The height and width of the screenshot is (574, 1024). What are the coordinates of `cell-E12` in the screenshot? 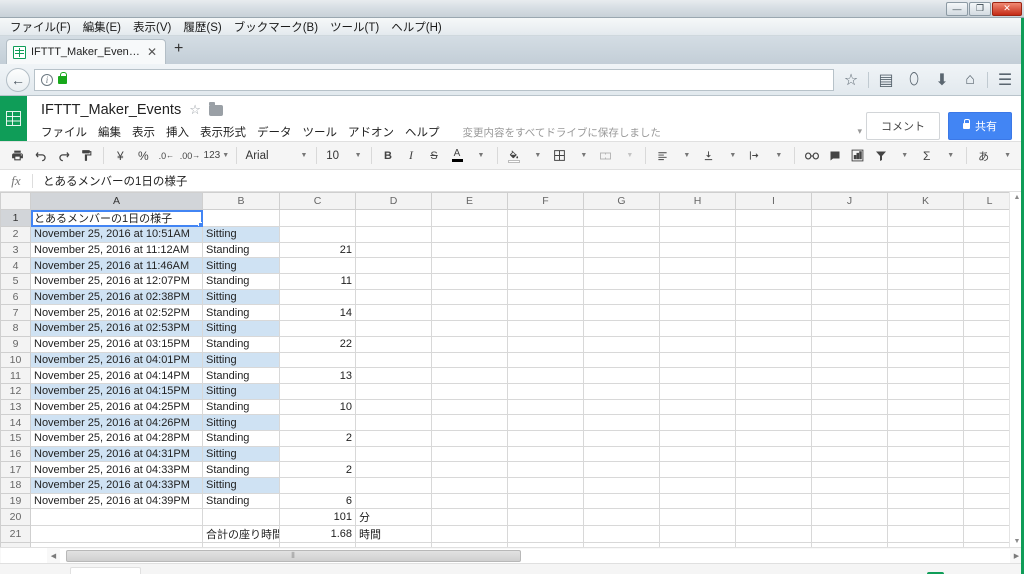 It's located at (469, 391).